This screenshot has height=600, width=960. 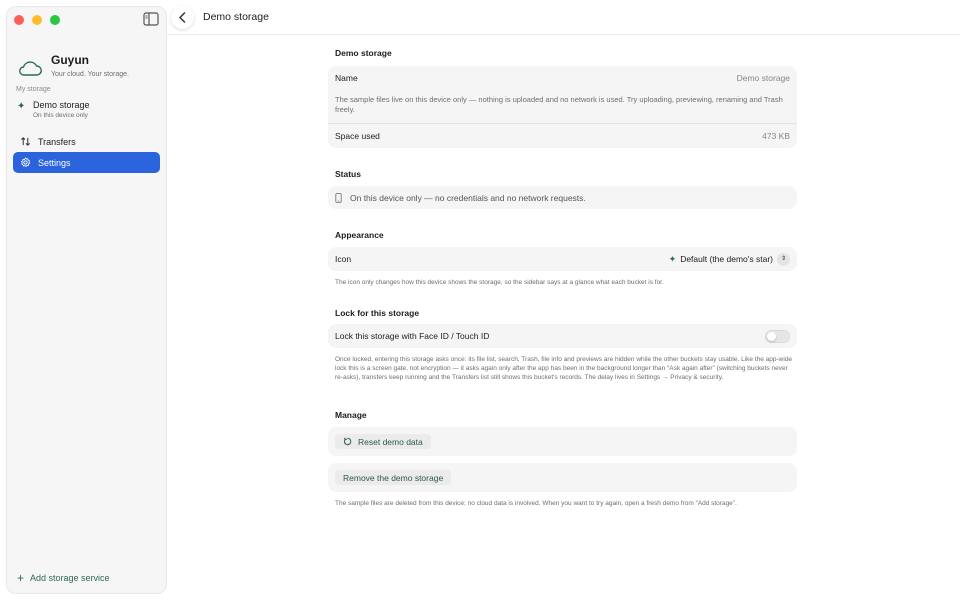 I want to click on add-storage-service-button: + Add storage service, so click(x=63, y=578).